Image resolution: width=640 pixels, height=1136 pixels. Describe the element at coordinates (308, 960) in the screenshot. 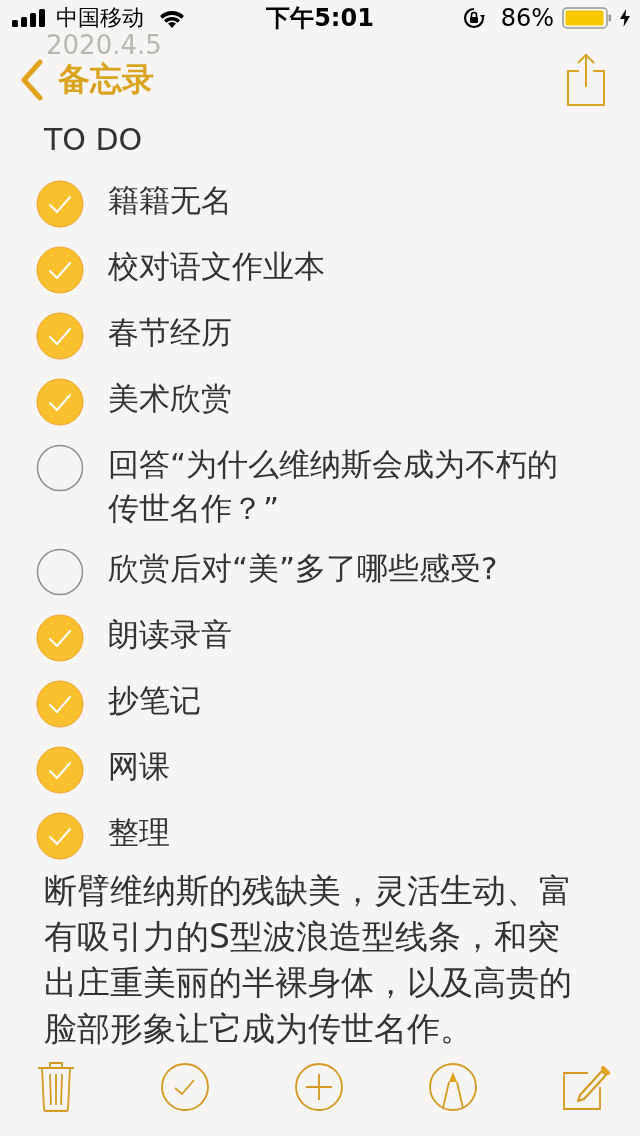

I see `note-paragraph: 断臂维纳斯的残缺美，灵活生动、富有吸引力的S型波浪造型线条，和突出庄重美丽的半裸身体，以及高贵的脸部形象让它成为传世名作。` at that location.